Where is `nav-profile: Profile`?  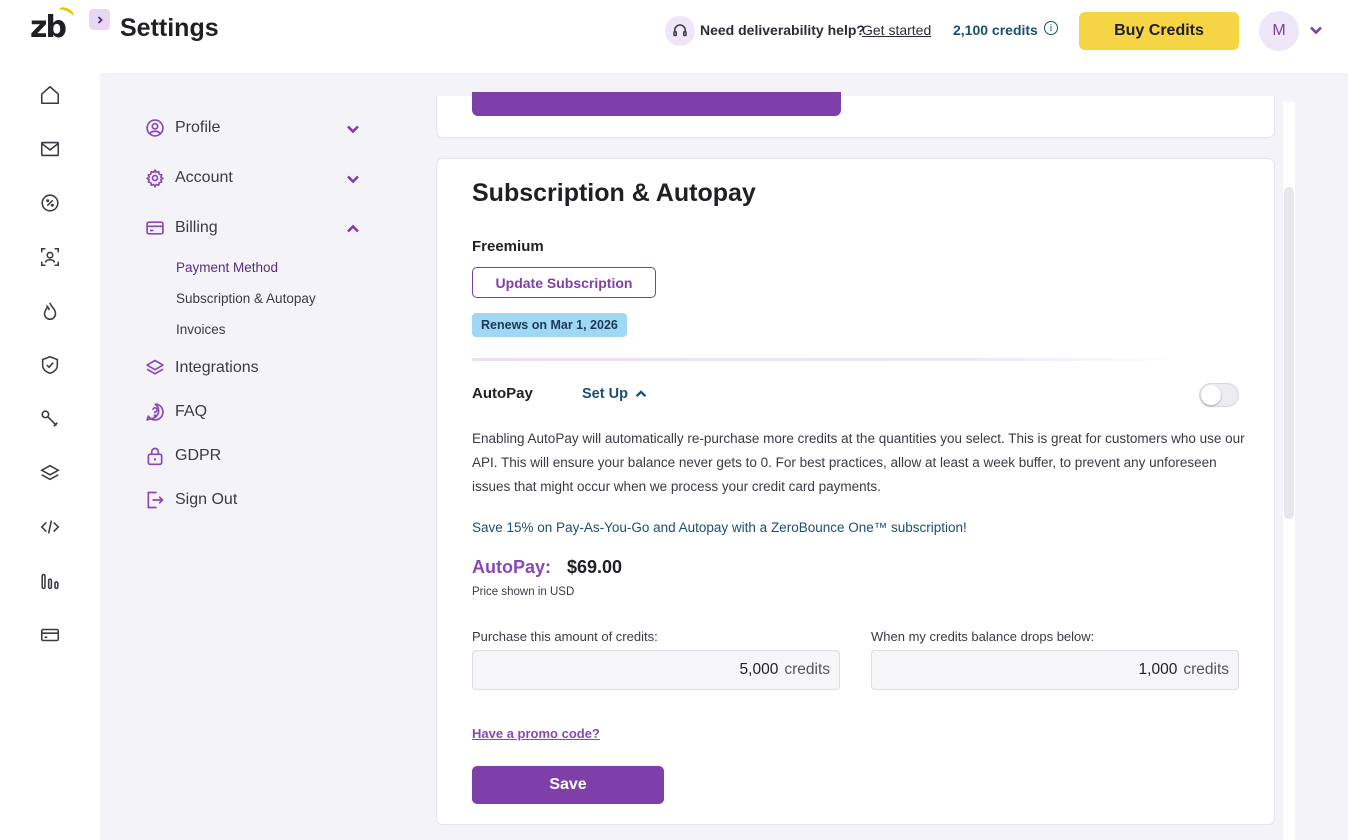 nav-profile: Profile is located at coordinates (182, 128).